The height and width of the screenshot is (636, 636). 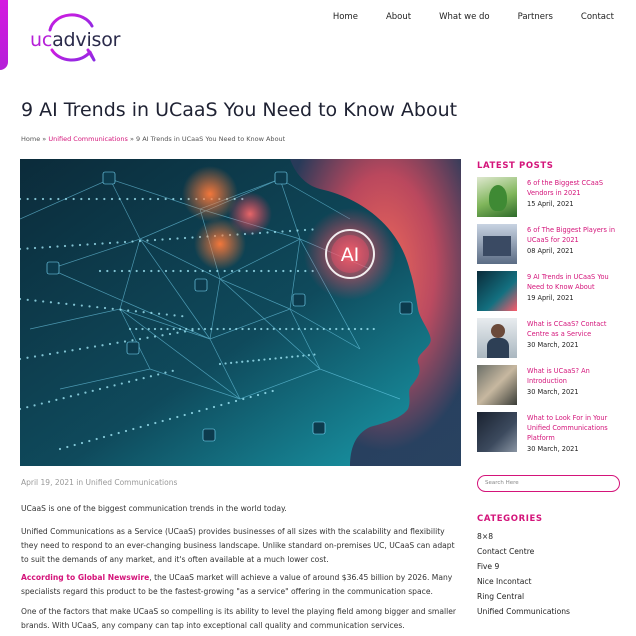 What do you see at coordinates (523, 611) in the screenshot?
I see `category-link: Unified Communications` at bounding box center [523, 611].